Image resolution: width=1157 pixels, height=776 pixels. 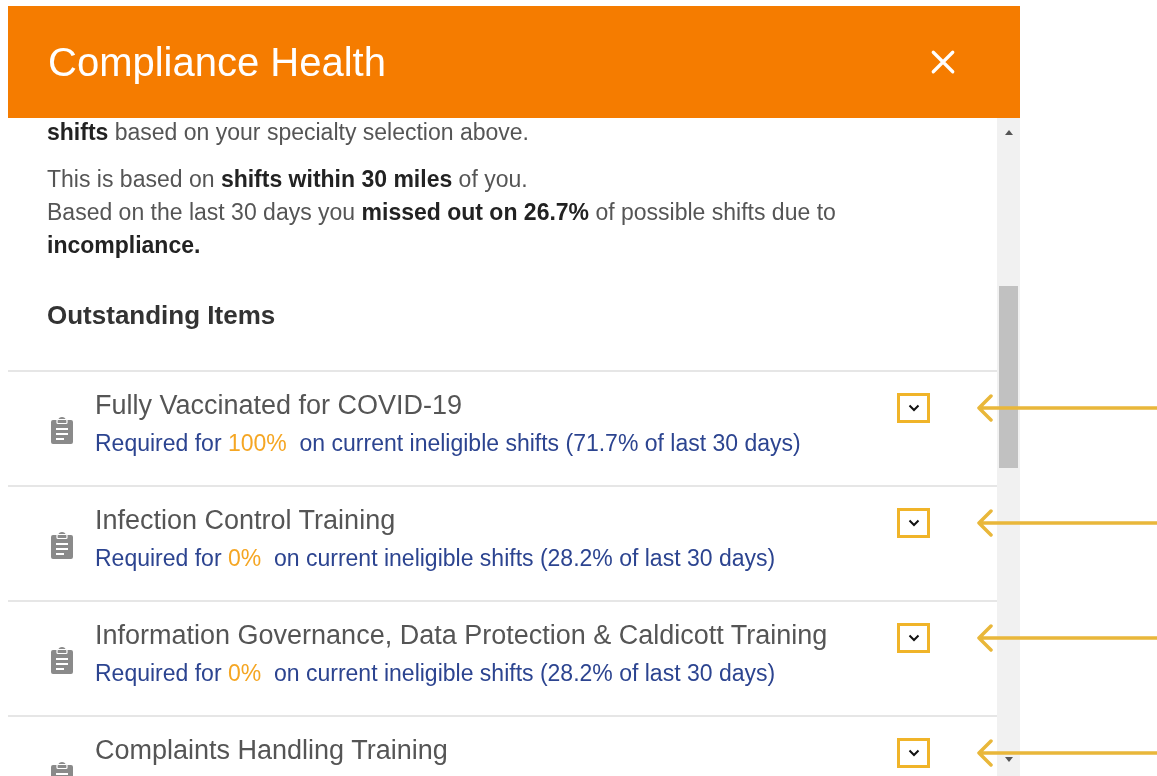 I want to click on section-heading: Outstanding Items, so click(x=162, y=316).